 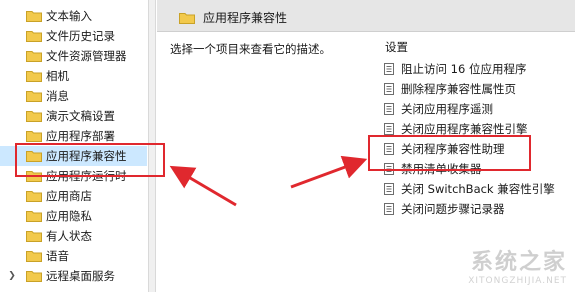 I want to click on arrow-to-tree-item, so click(x=203, y=186).